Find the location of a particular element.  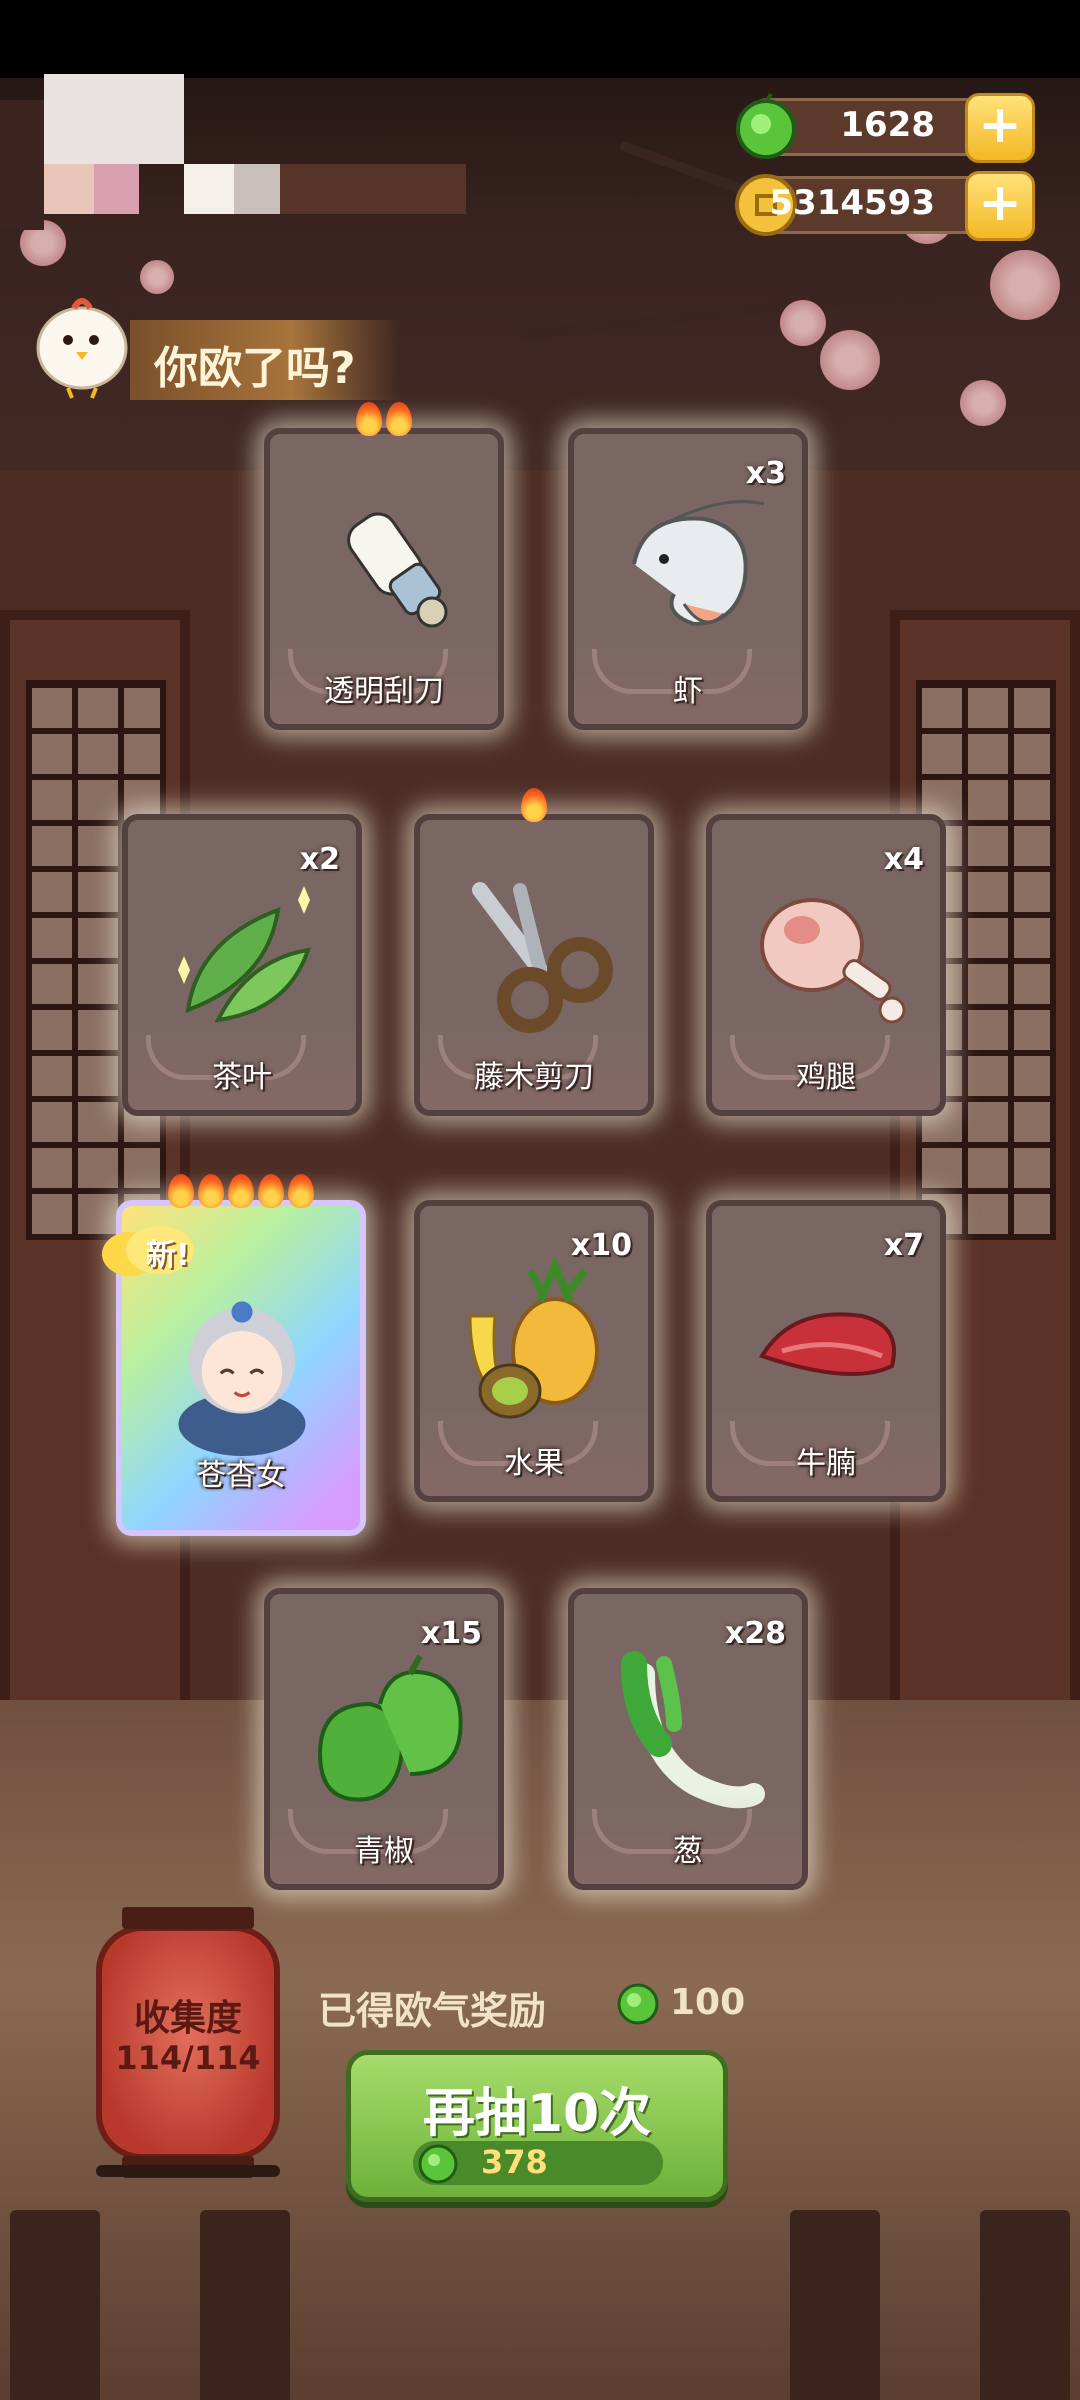

card-qty: x2 is located at coordinates (319, 859).